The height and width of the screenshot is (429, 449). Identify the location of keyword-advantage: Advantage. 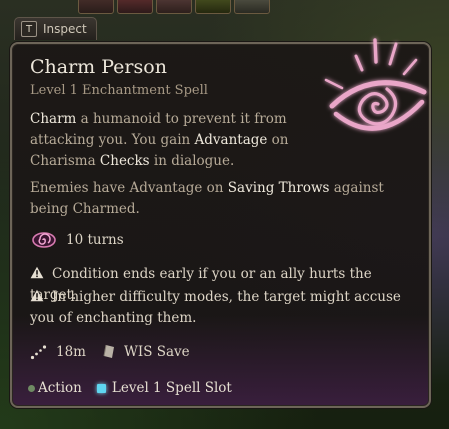
(231, 140).